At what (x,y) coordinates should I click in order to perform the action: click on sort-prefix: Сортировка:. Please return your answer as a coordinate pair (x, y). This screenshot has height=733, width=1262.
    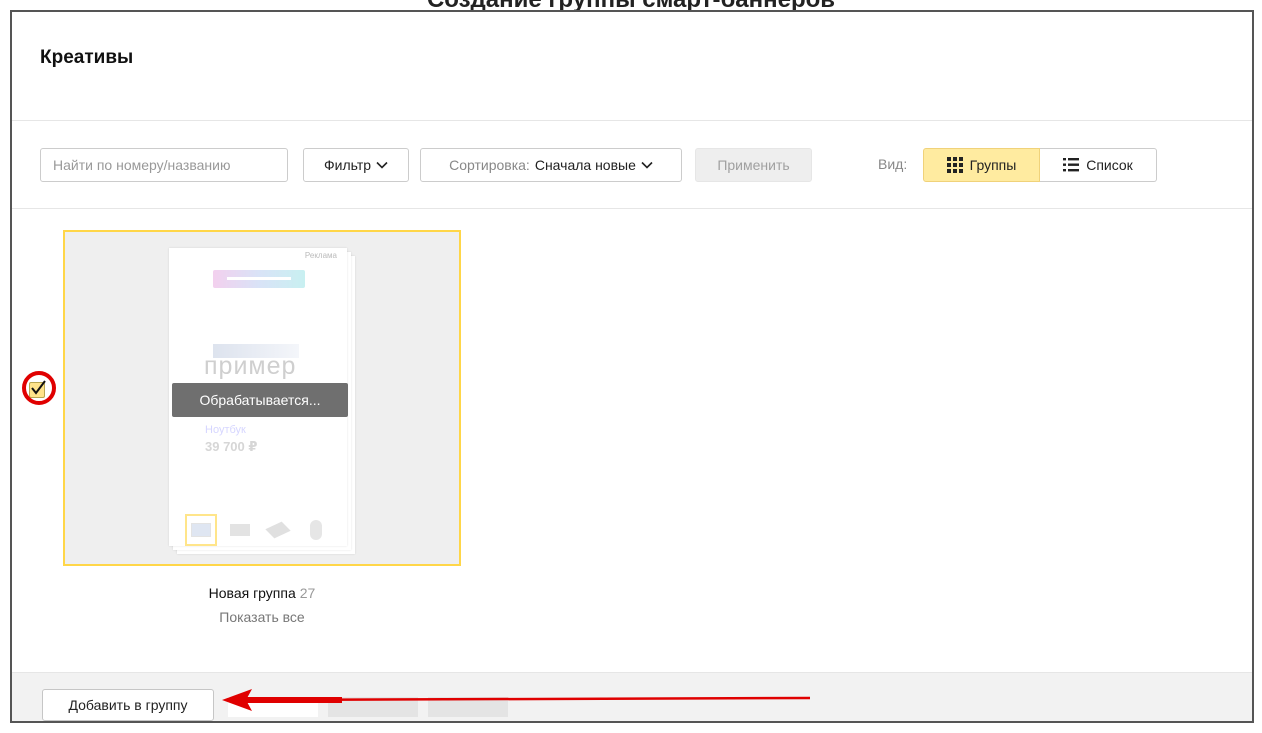
    Looking at the image, I should click on (489, 165).